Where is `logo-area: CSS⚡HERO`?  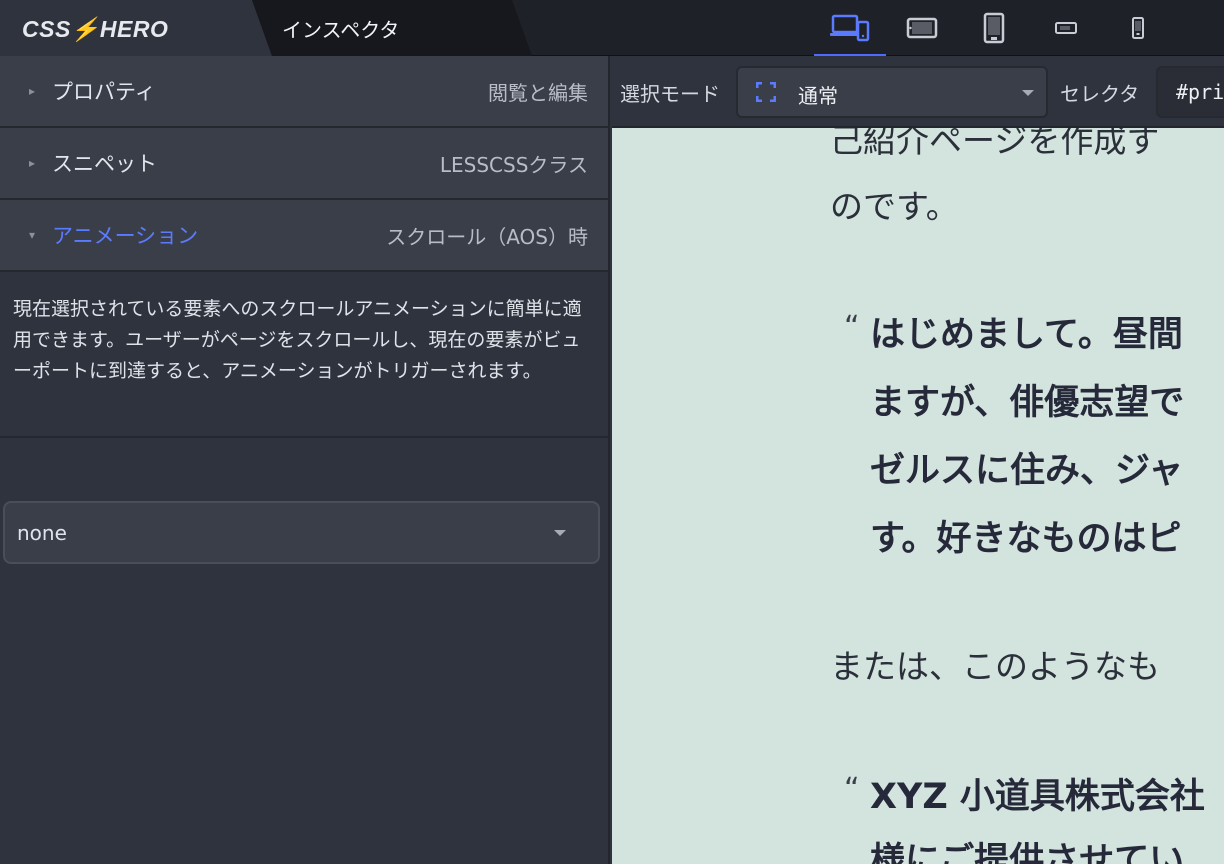 logo-area: CSS⚡HERO is located at coordinates (136, 28).